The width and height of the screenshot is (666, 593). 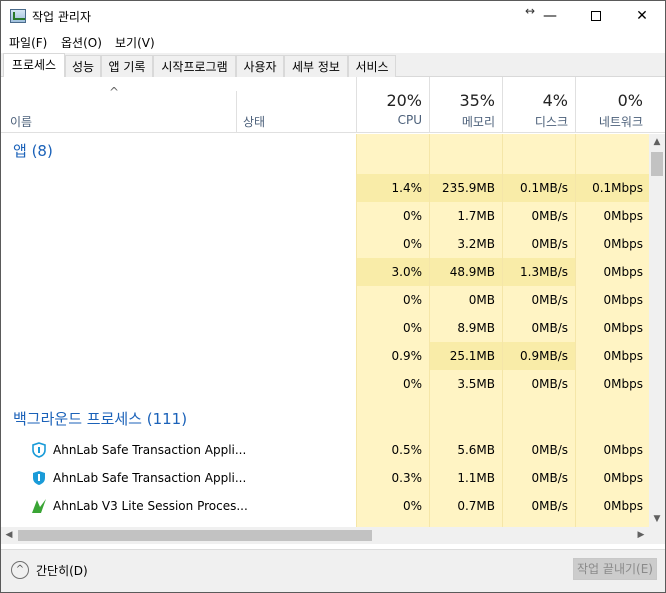 What do you see at coordinates (325, 188) in the screenshot?
I see `table-row: 1.4% 235.9MB 0.1MB/s 0.1Mbps` at bounding box center [325, 188].